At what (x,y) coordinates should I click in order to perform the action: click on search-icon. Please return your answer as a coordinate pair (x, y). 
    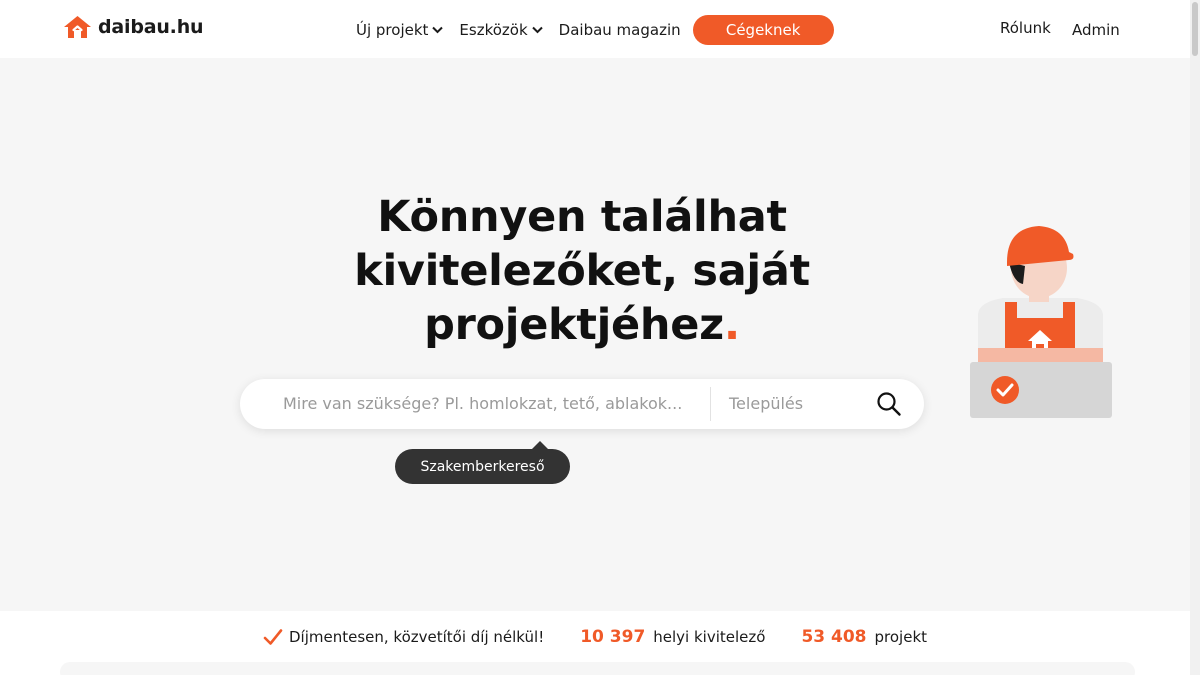
    Looking at the image, I should click on (889, 404).